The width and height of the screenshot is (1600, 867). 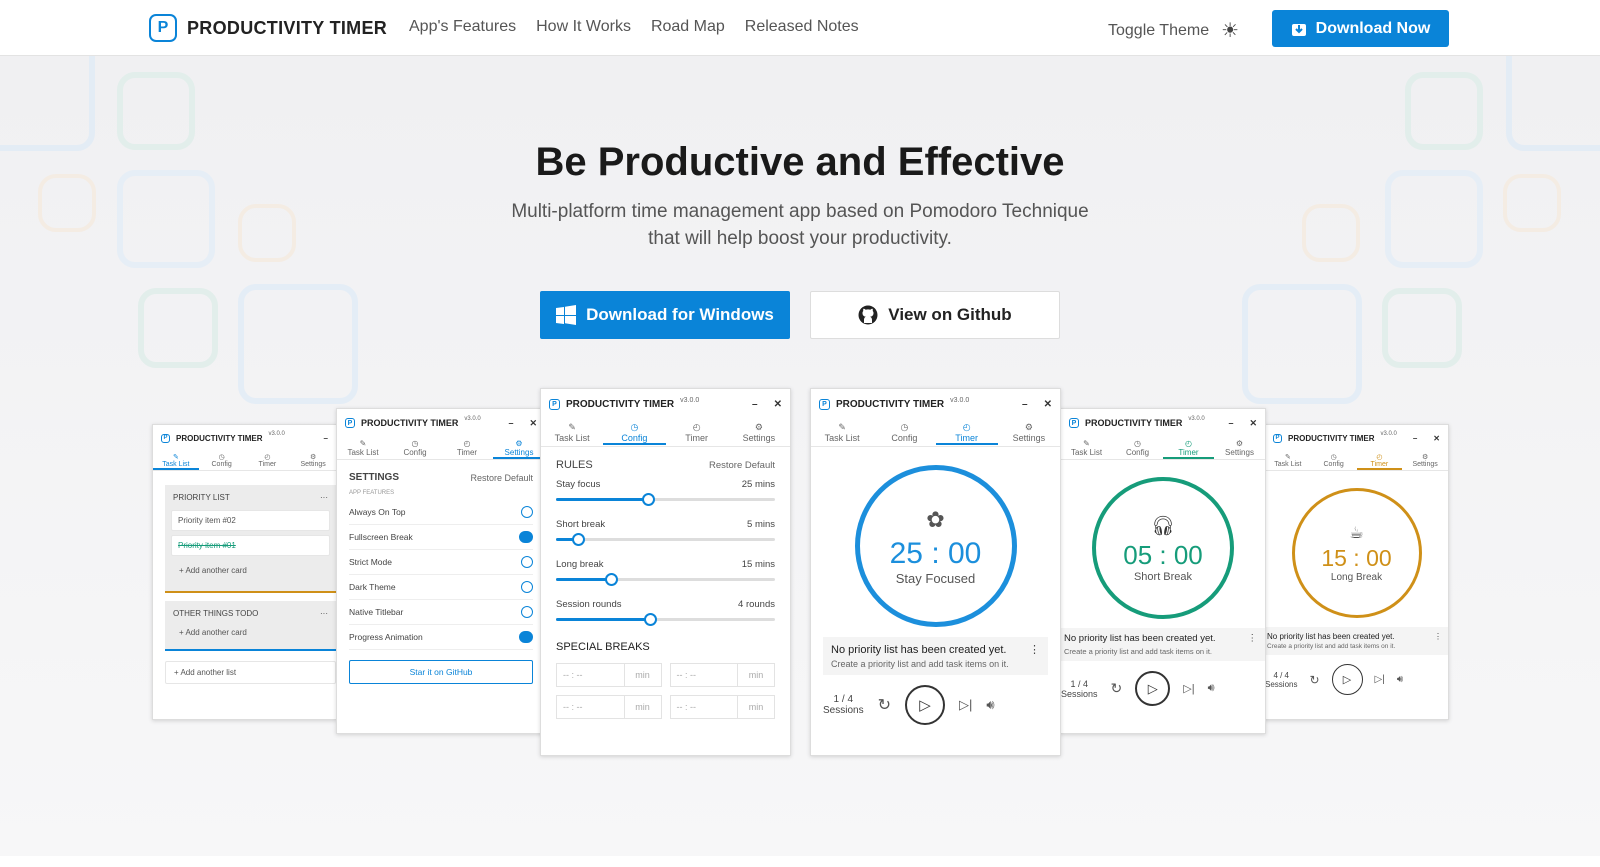 I want to click on nav-link-road-map: Road Map, so click(x=688, y=27).